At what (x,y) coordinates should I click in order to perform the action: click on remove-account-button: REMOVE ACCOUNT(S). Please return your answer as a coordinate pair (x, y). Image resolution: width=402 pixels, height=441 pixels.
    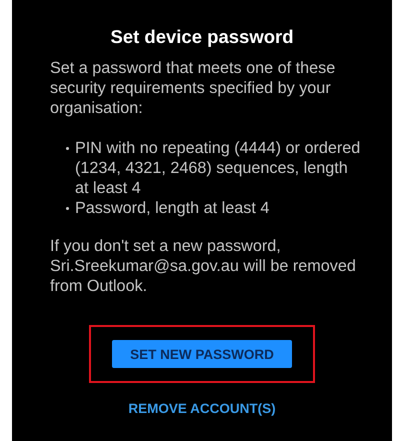
    Looking at the image, I should click on (202, 408).